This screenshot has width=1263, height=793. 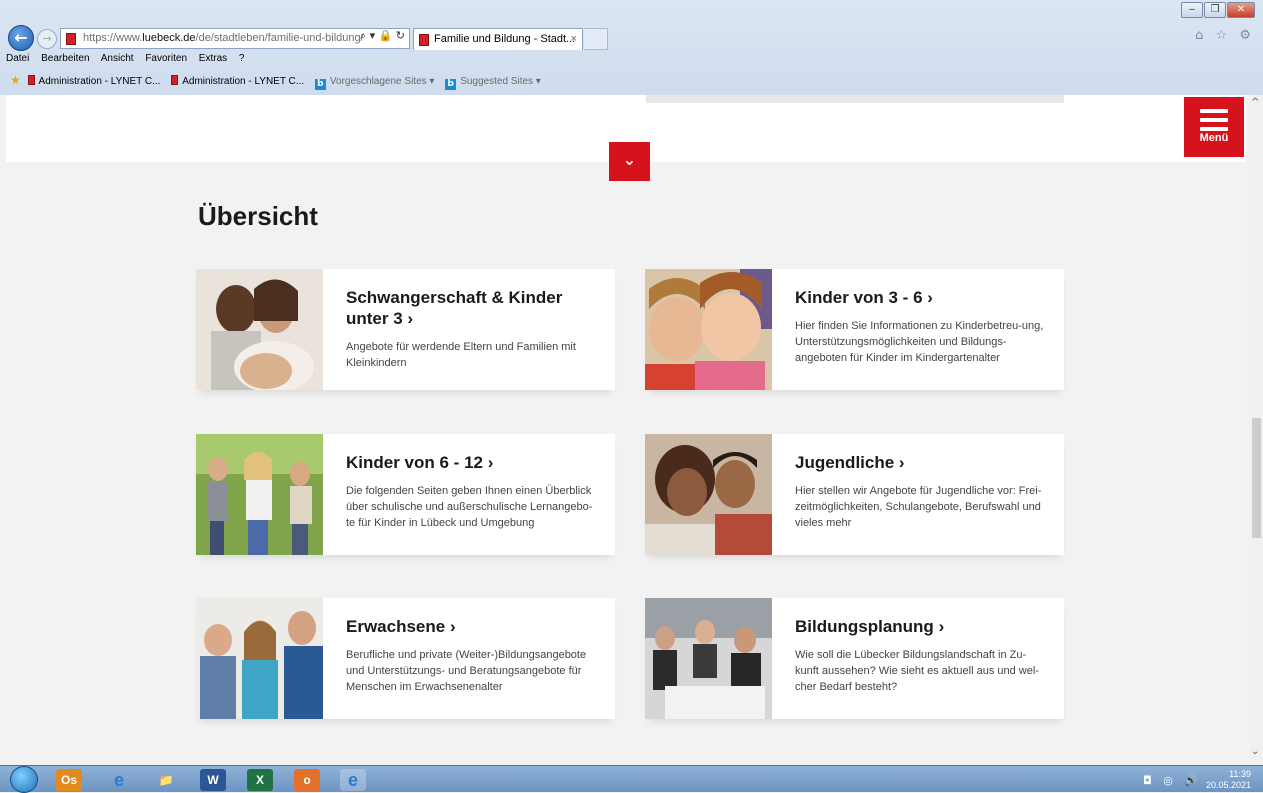 What do you see at coordinates (166, 780) in the screenshot?
I see `file-explorer-icon: 📁` at bounding box center [166, 780].